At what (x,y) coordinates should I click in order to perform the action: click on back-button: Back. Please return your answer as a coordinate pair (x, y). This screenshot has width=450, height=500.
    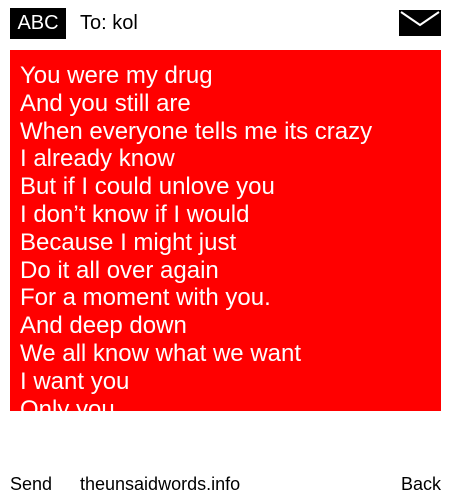
    Looking at the image, I should click on (421, 484).